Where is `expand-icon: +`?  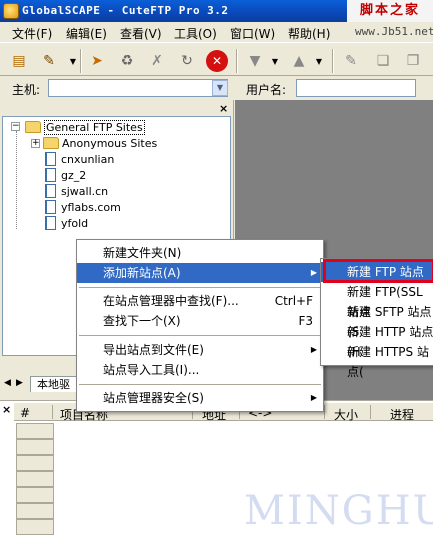
expand-icon: + is located at coordinates (35, 143).